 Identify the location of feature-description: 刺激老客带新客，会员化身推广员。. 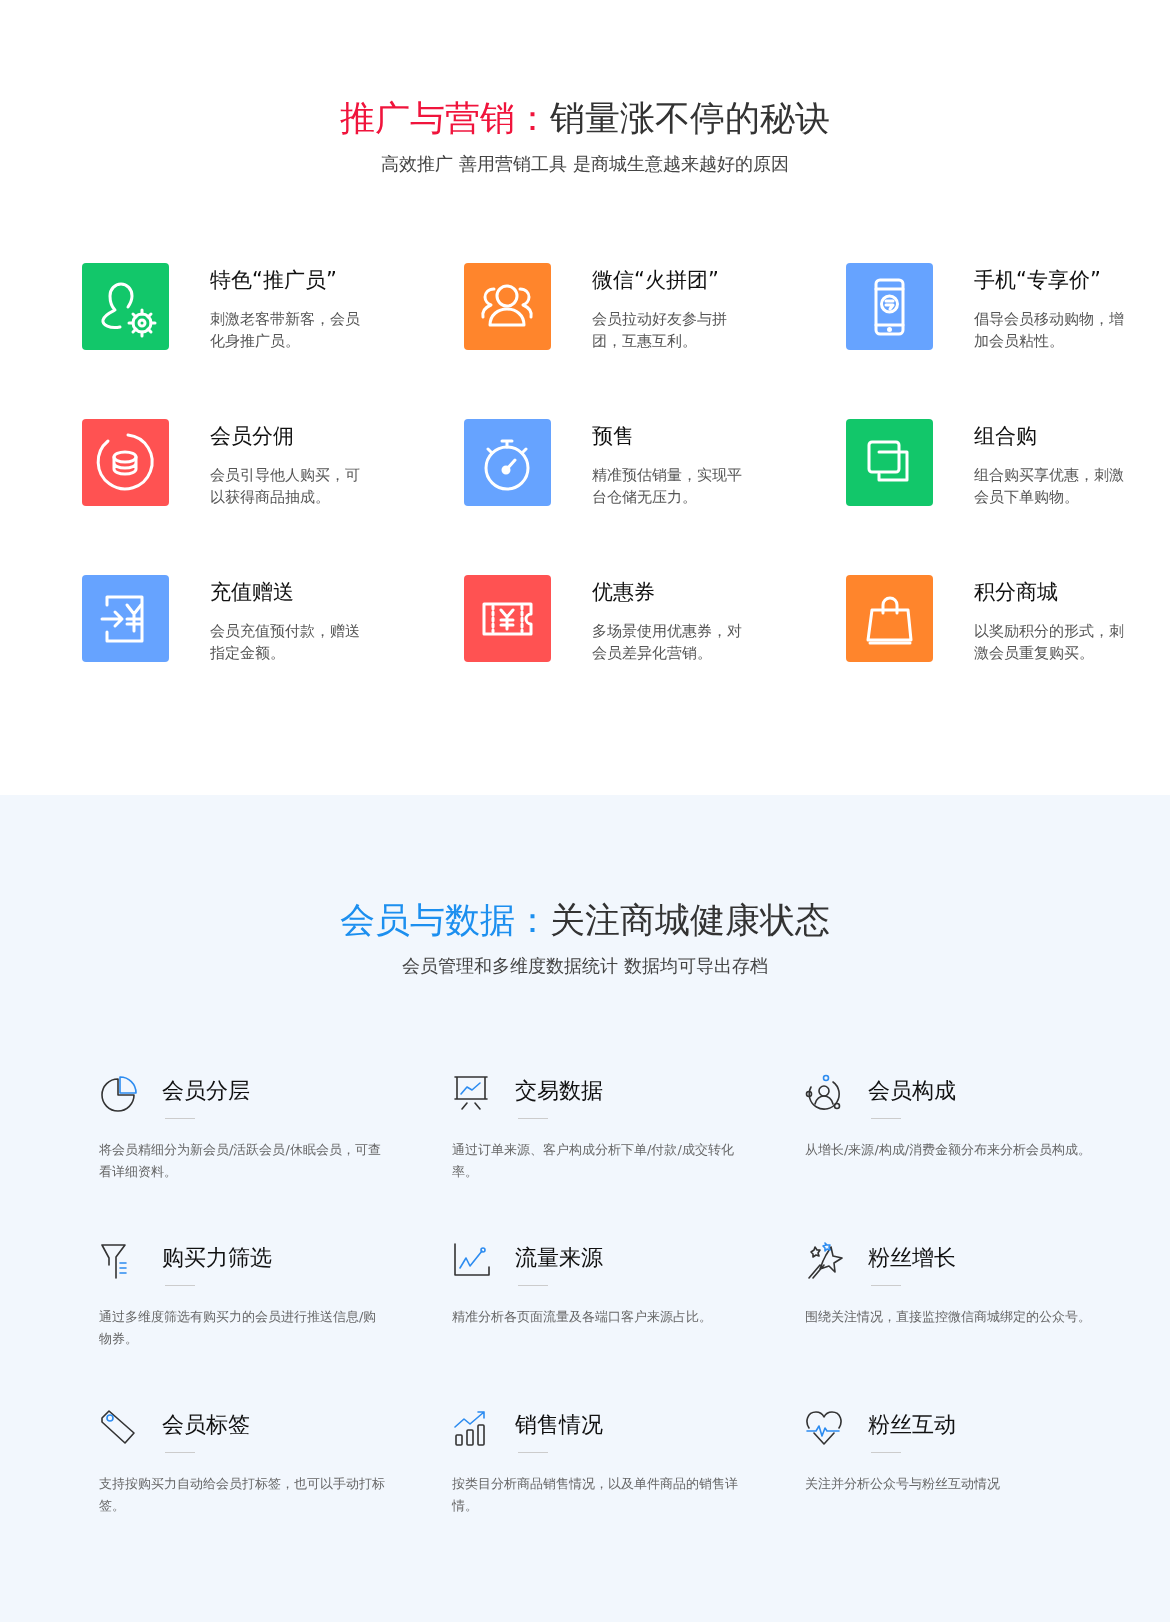
(285, 330).